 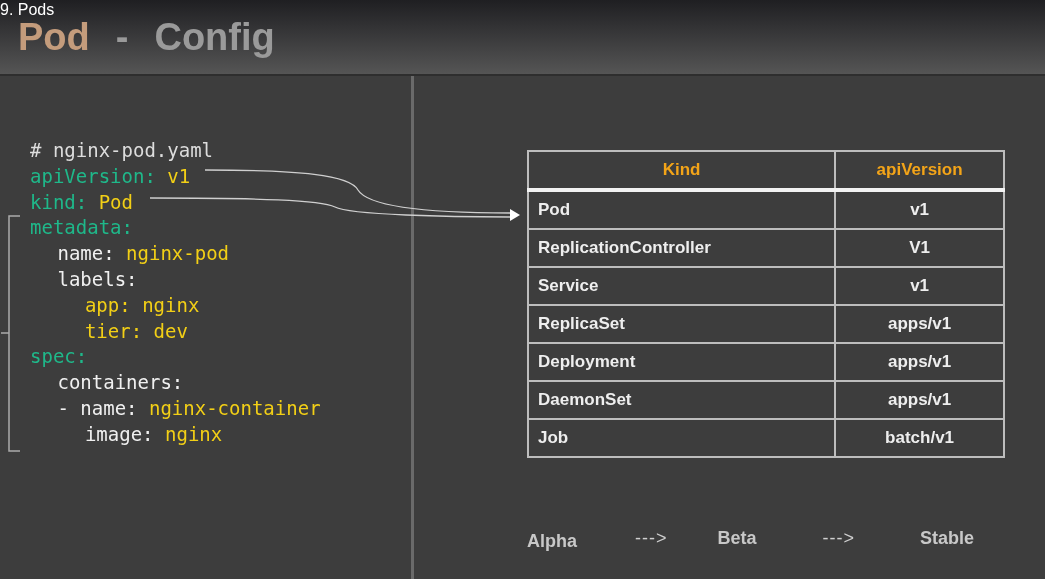 What do you see at coordinates (682, 170) in the screenshot?
I see `column-header: Kind` at bounding box center [682, 170].